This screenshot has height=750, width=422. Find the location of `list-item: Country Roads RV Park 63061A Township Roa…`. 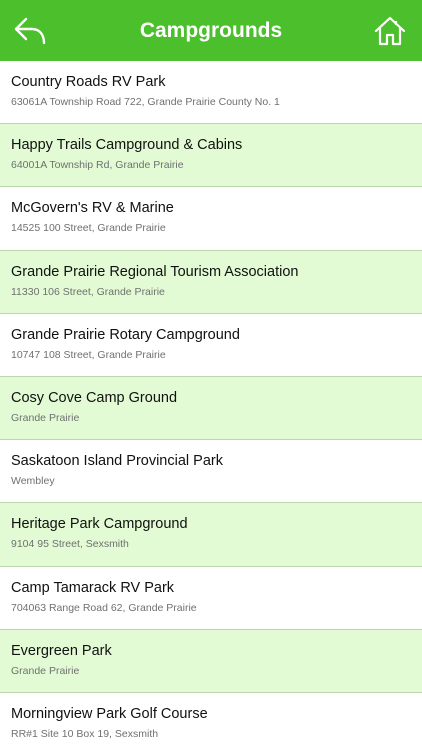

list-item: Country Roads RV Park 63061A Township Roa… is located at coordinates (211, 93).